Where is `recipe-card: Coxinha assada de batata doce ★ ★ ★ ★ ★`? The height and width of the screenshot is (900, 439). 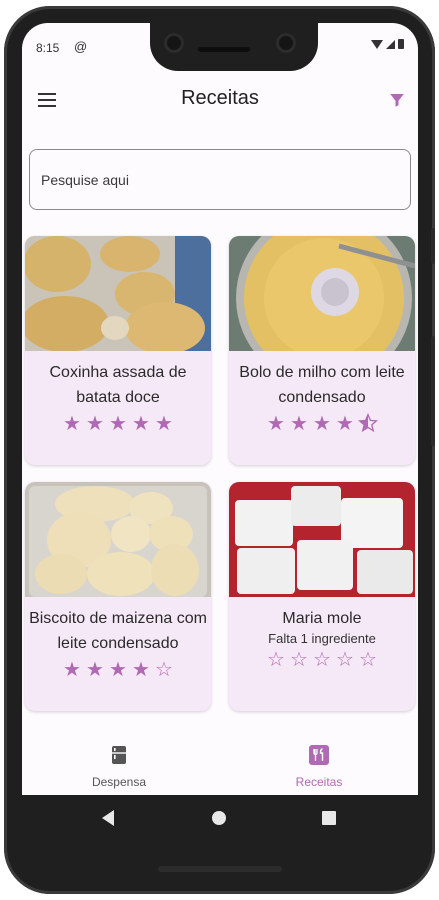 recipe-card: Coxinha assada de batata doce ★ ★ ★ ★ ★ is located at coordinates (118, 350).